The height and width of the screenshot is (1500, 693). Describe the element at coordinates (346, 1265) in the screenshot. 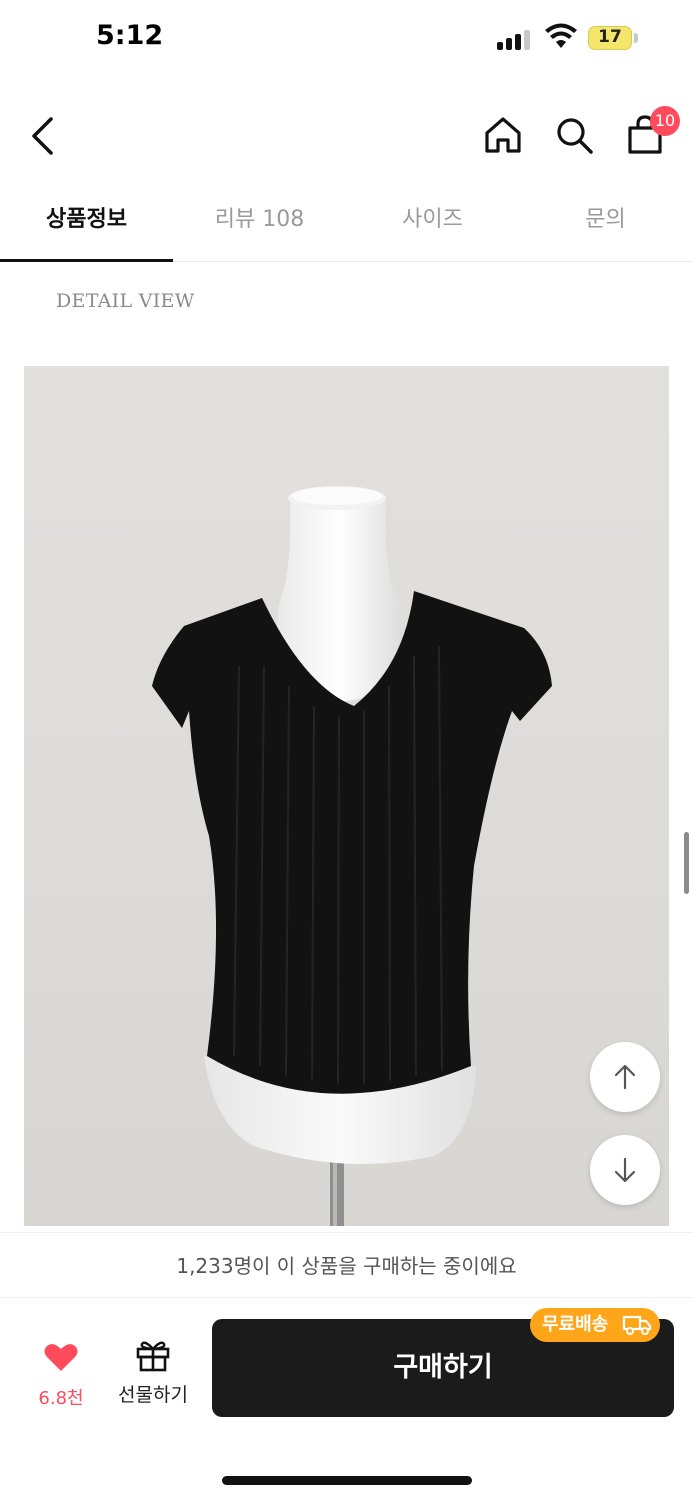

I see `purchase-notice: 1,233명이 이 상품을 구매하는 중이에요` at that location.